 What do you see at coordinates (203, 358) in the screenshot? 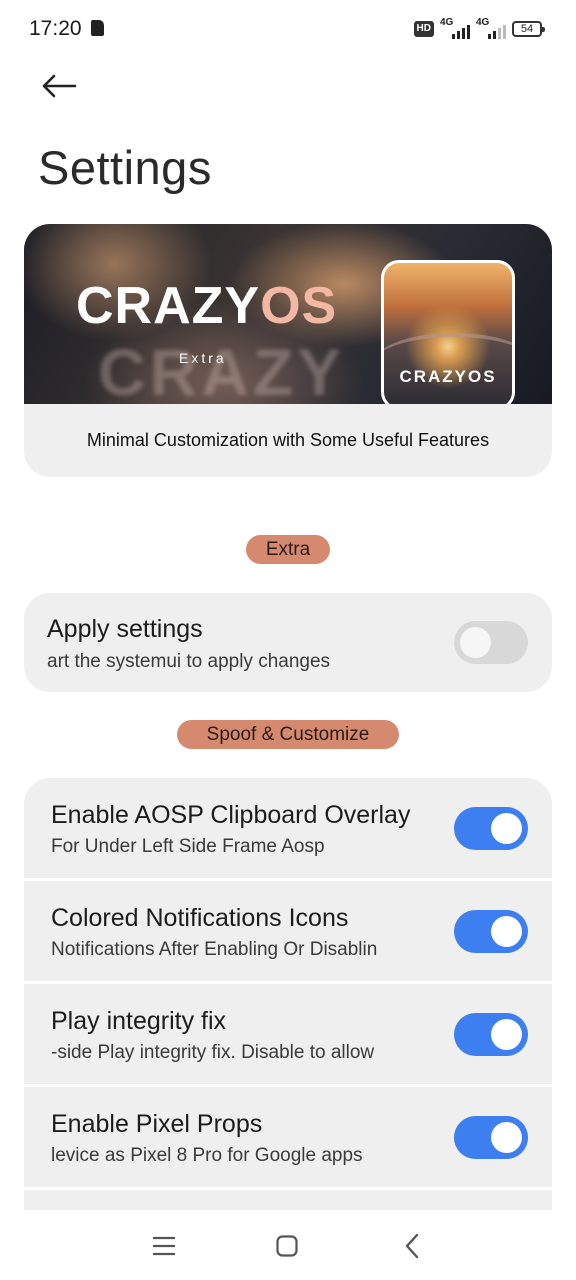
I see `banner-subtitle: Extra` at bounding box center [203, 358].